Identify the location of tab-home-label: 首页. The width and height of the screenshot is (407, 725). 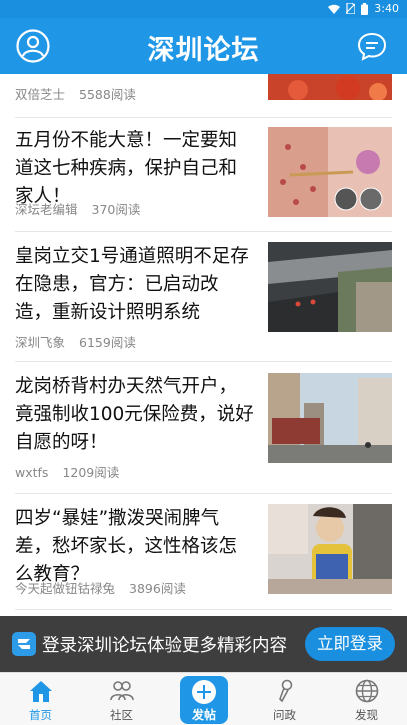
(40, 715).